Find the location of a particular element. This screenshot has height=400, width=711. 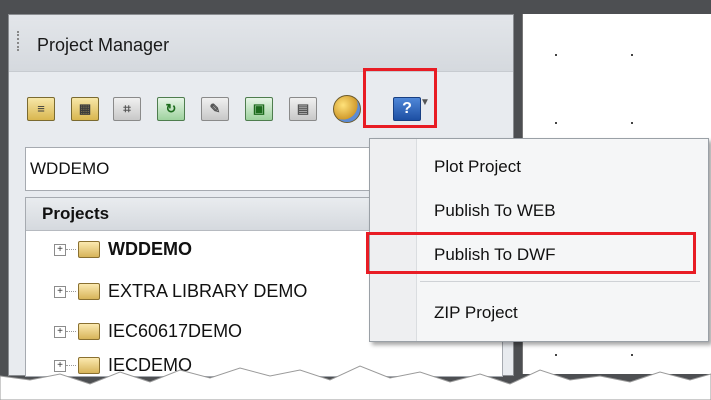

menu-separator is located at coordinates (560, 281).